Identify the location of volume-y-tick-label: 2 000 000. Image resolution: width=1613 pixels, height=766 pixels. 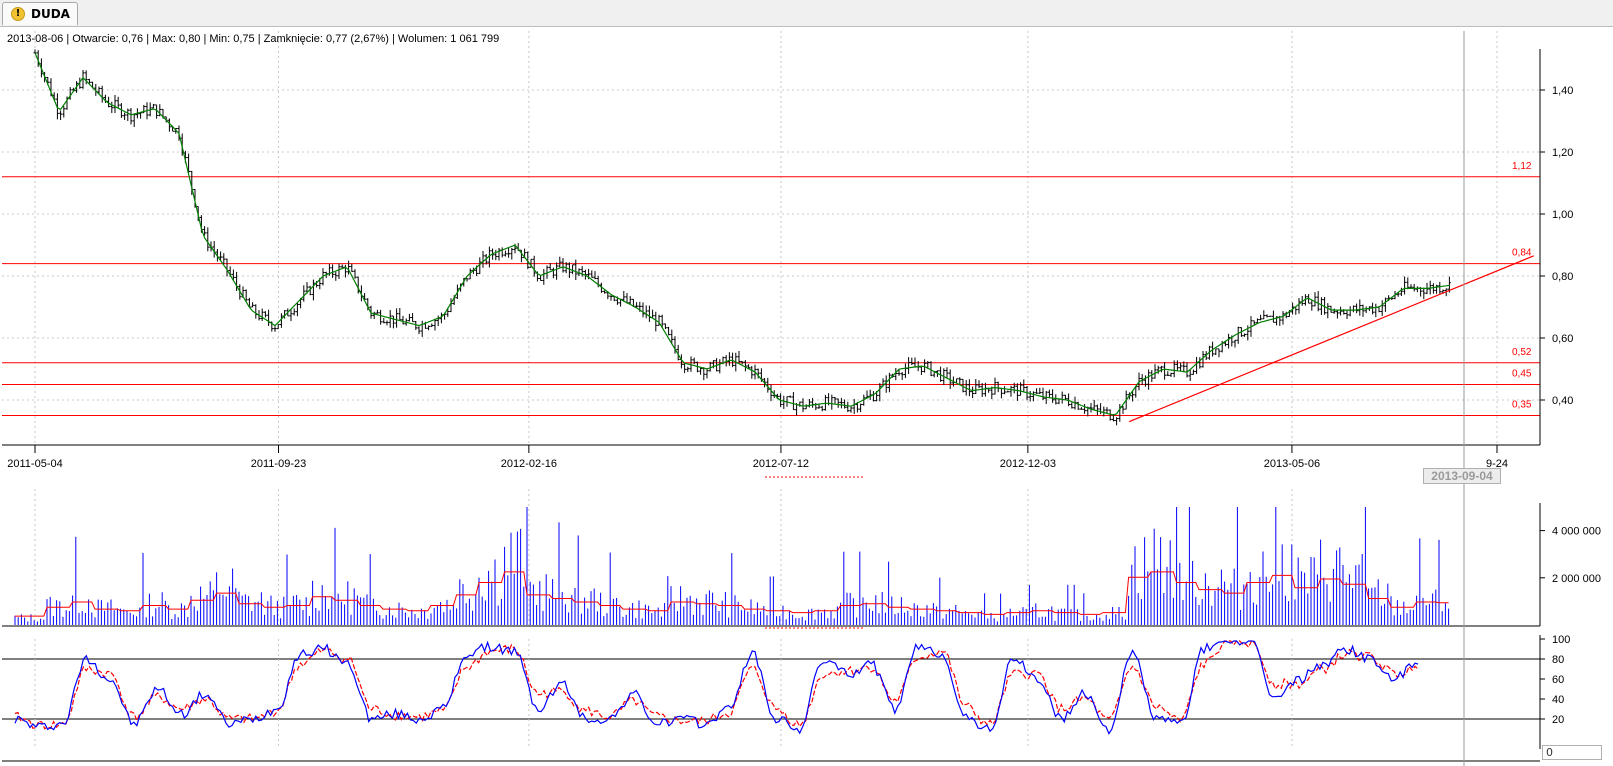
(1576, 579).